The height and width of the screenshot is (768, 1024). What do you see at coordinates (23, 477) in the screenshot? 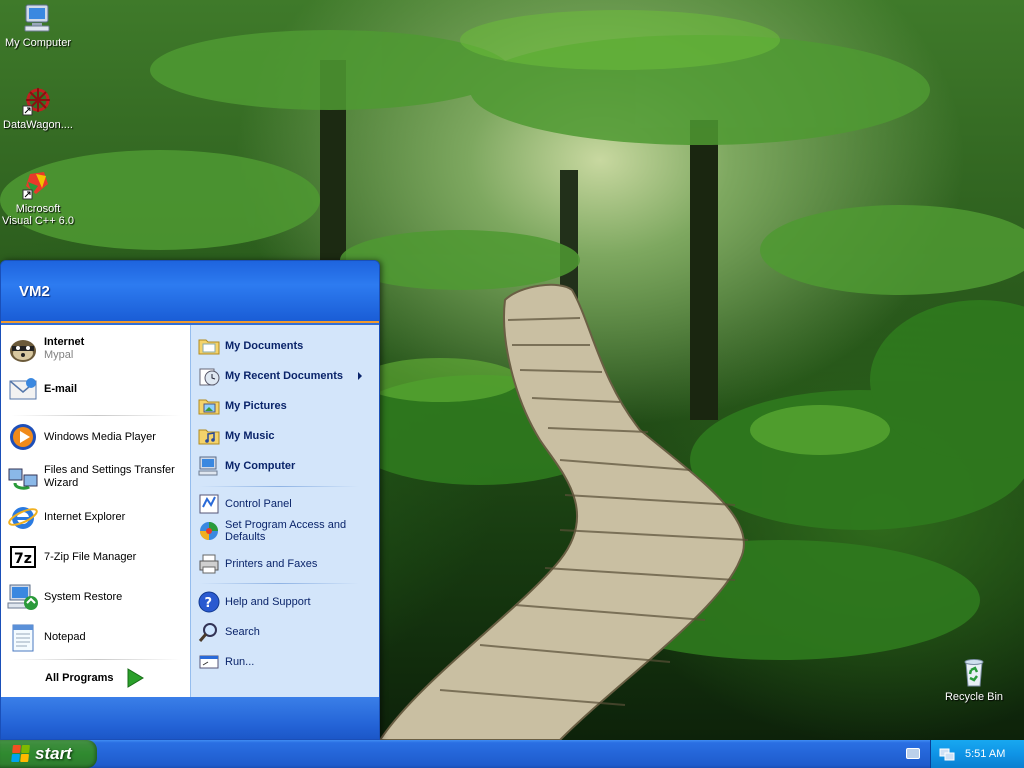
I see `transfer-wizard-icon` at bounding box center [23, 477].